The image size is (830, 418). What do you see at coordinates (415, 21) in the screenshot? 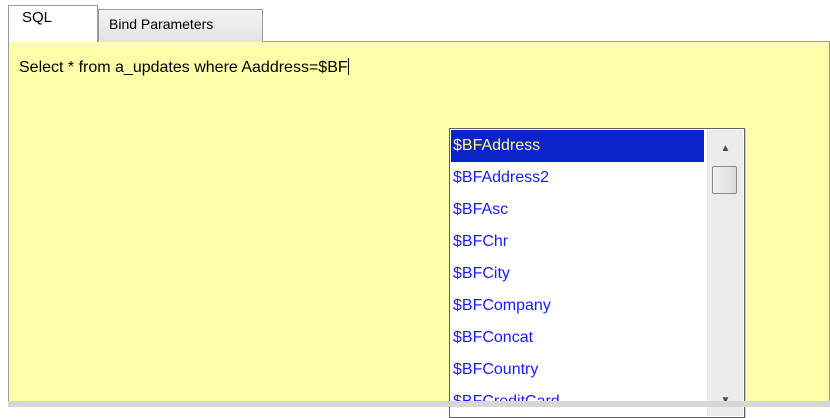
I see `tab-strip: SQL Bind Parameters` at bounding box center [415, 21].